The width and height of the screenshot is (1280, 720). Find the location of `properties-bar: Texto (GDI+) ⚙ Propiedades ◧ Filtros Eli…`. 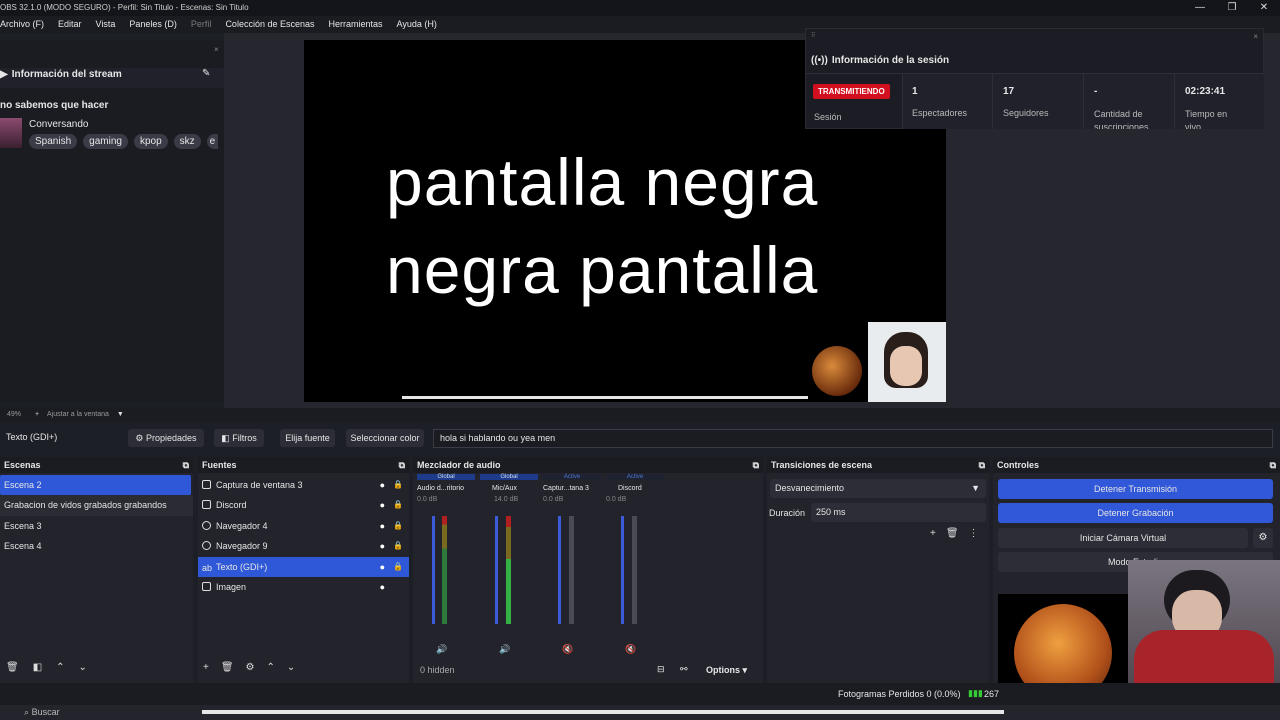

properties-bar: Texto (GDI+) ⚙ Propiedades ◧ Filtros Eli… is located at coordinates (640, 438).